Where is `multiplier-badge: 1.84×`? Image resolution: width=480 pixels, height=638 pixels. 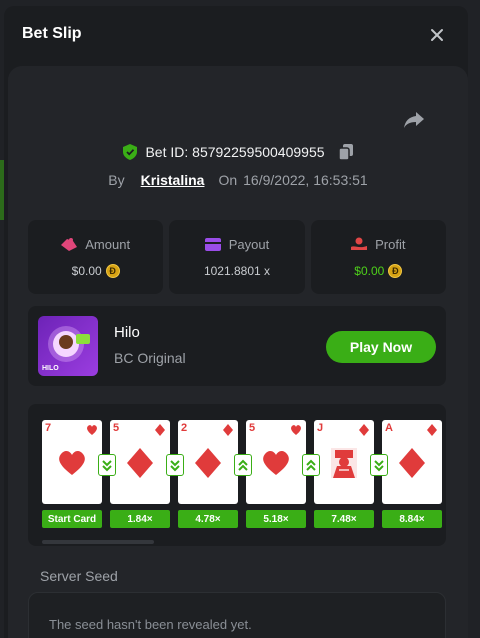 multiplier-badge: 1.84× is located at coordinates (140, 519).